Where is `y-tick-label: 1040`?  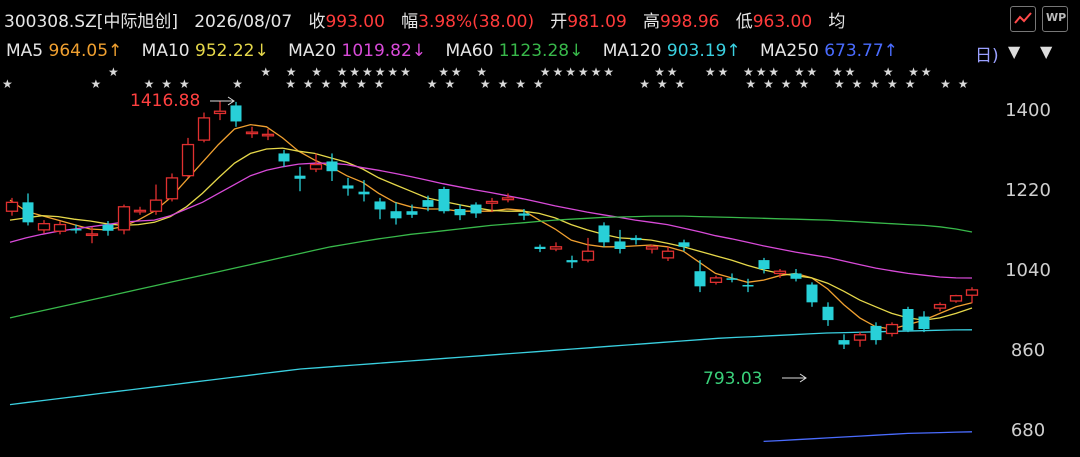
y-tick-label: 1040 is located at coordinates (1028, 270).